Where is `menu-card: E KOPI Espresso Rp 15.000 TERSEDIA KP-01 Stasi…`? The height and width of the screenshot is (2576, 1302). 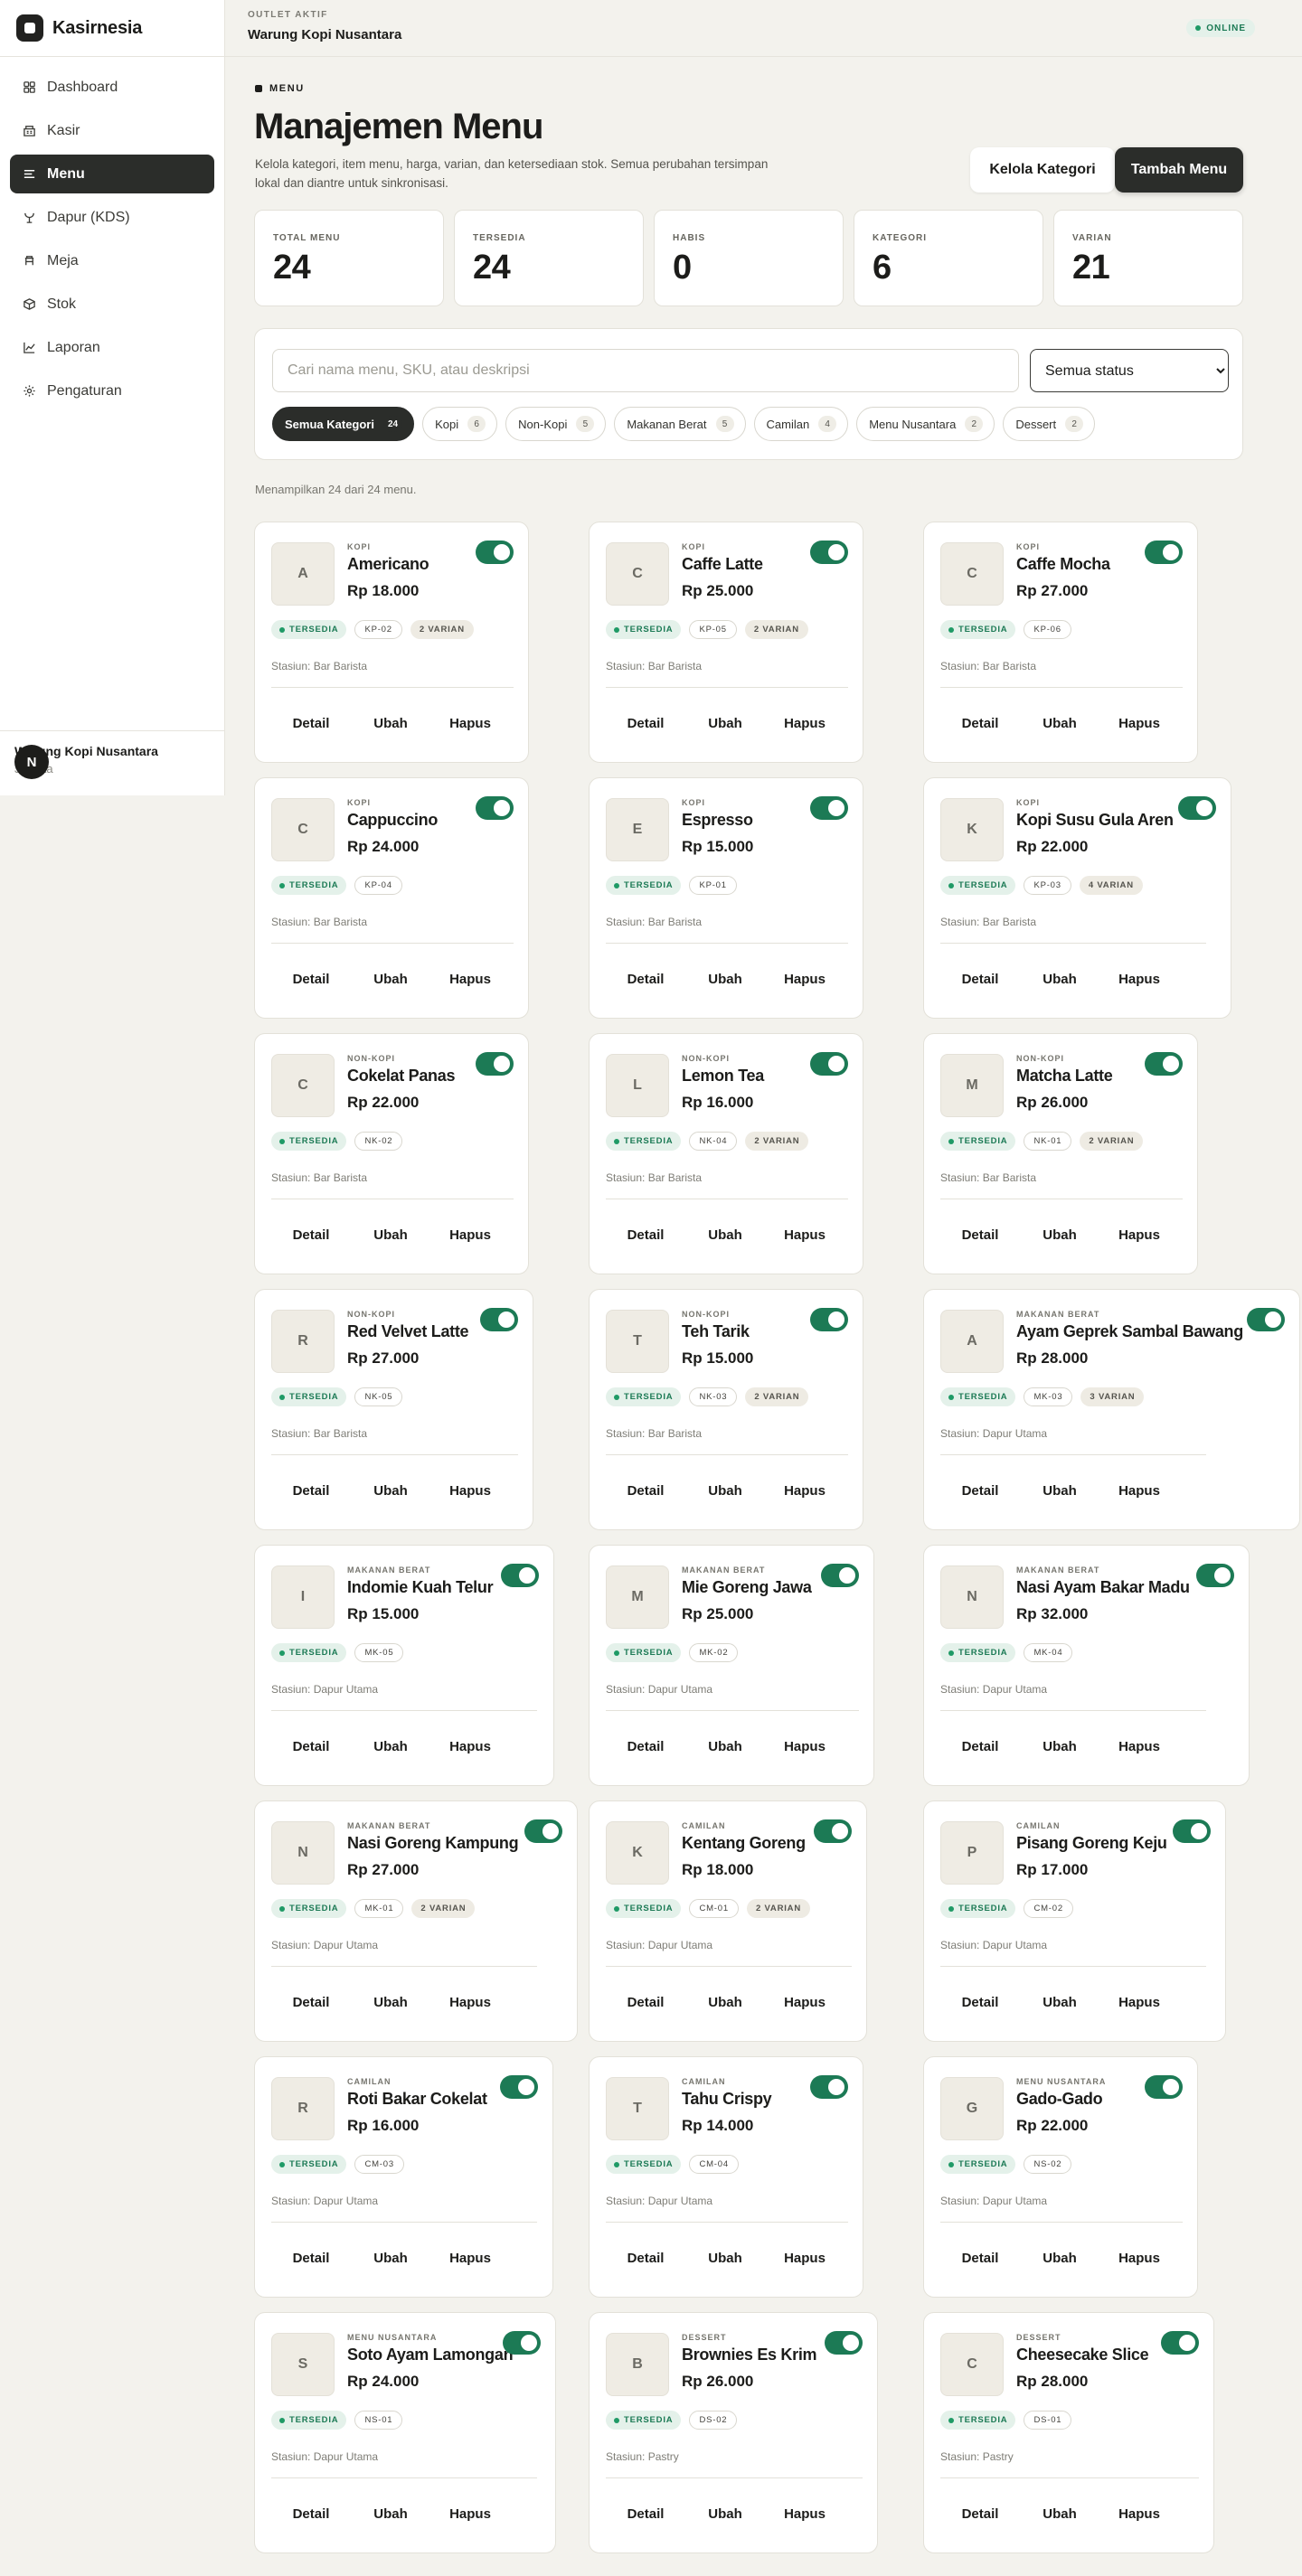
menu-card: E KOPI Espresso Rp 15.000 TERSEDIA KP-01 Stasi… is located at coordinates (726, 898).